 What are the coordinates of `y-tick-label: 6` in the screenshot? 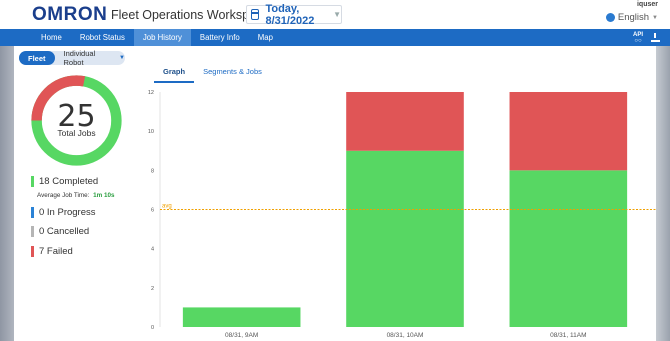 It's located at (152, 211).